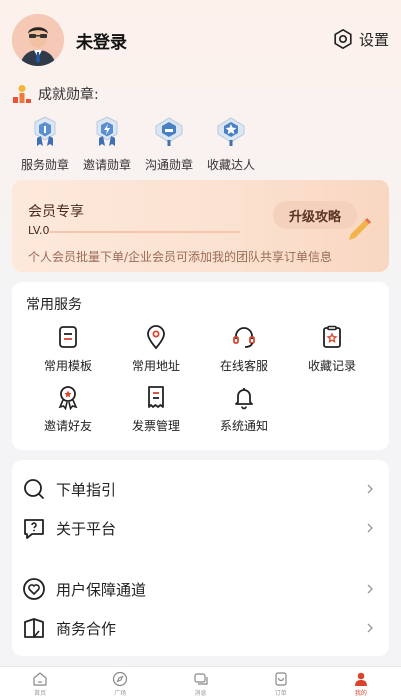 The image size is (401, 700). I want to click on menu-item-about: 关于平台, so click(200, 528).